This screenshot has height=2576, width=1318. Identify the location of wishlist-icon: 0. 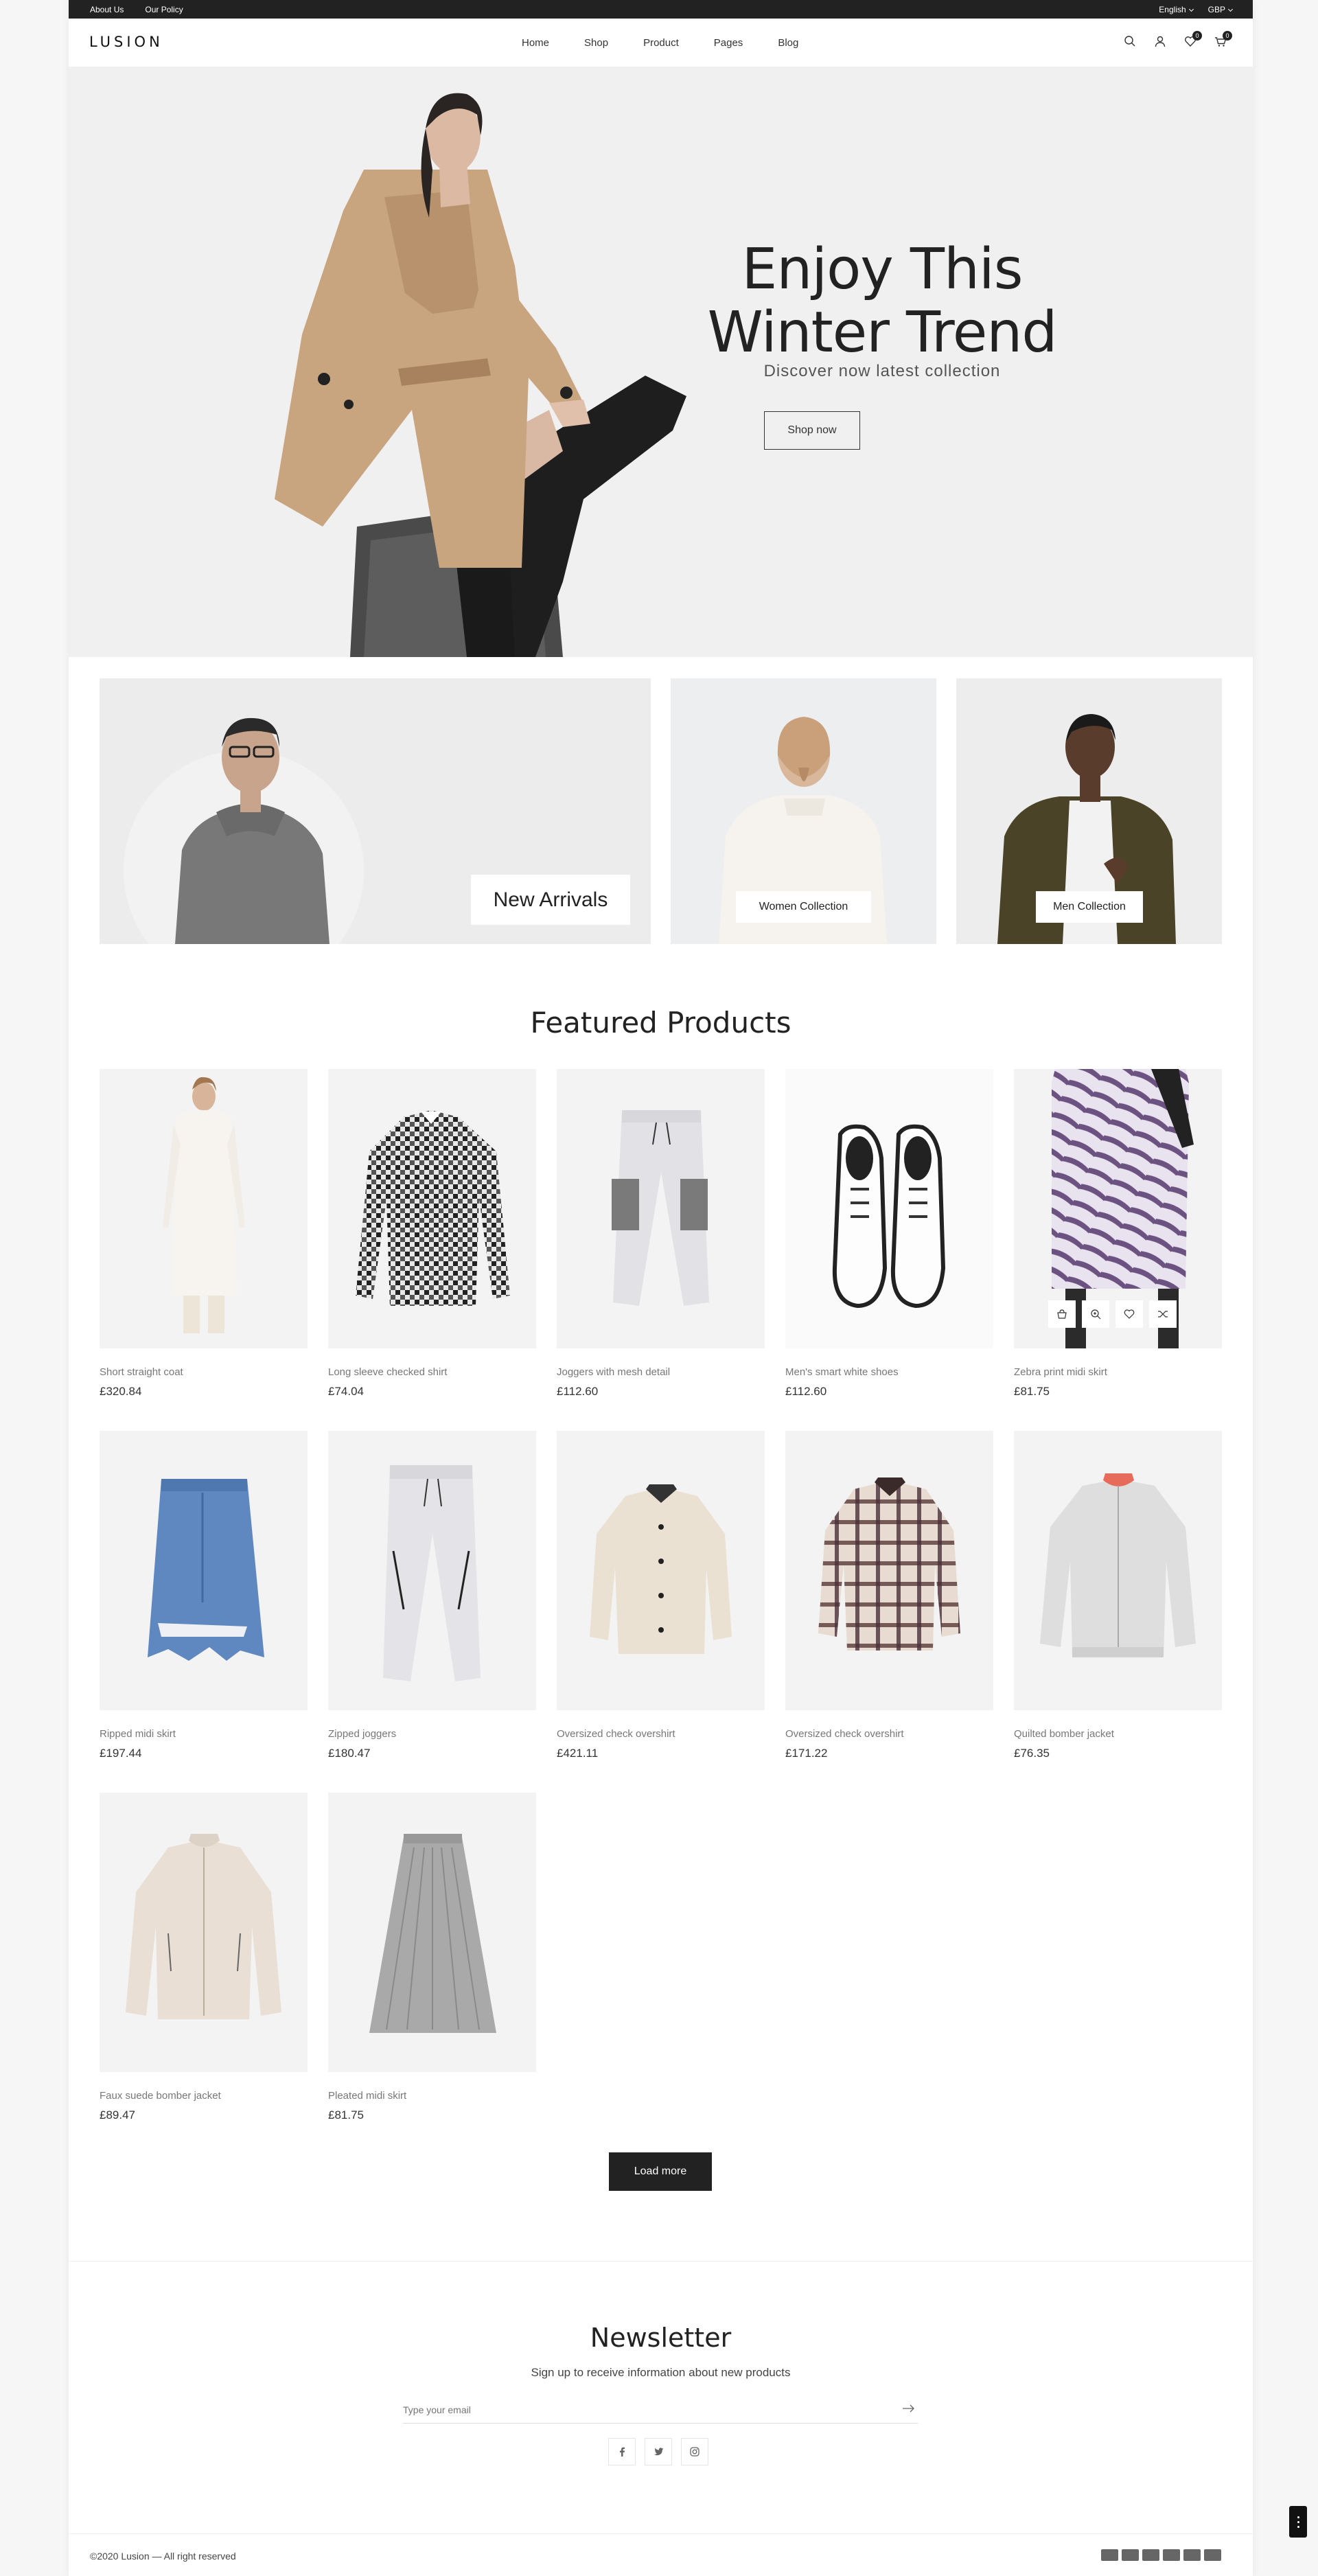
(1193, 39).